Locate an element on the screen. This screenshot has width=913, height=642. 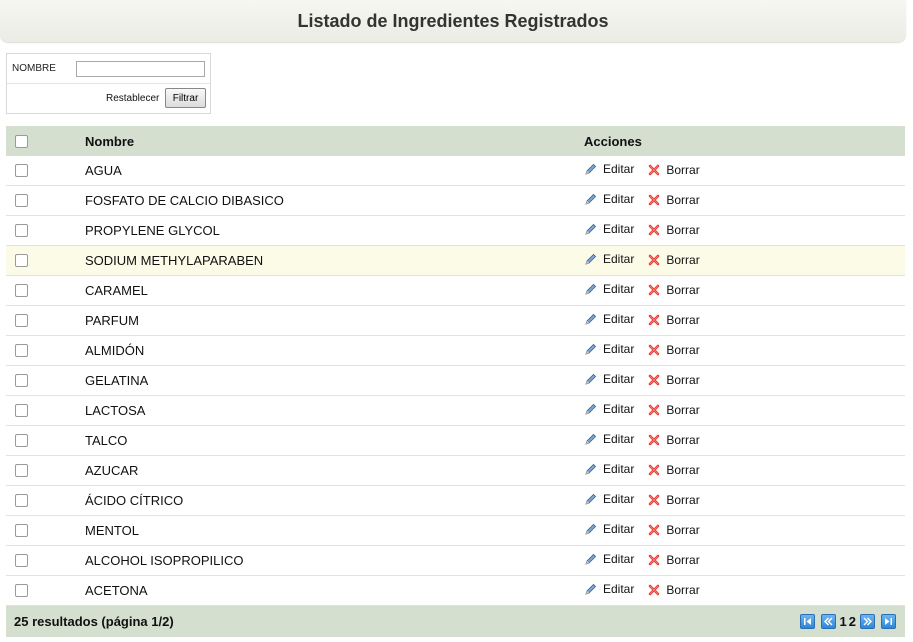
filter-row: NOMBRE is located at coordinates (108, 69).